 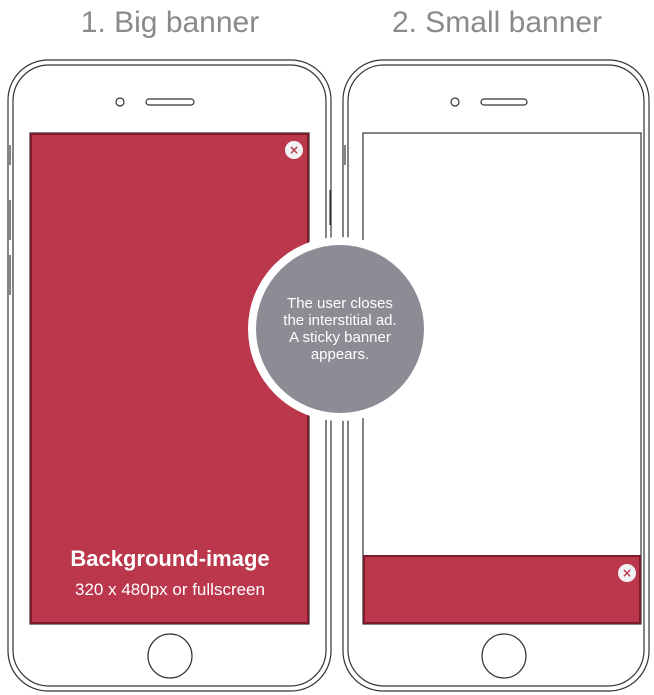 I want to click on transition-note-line: appears., so click(x=340, y=354).